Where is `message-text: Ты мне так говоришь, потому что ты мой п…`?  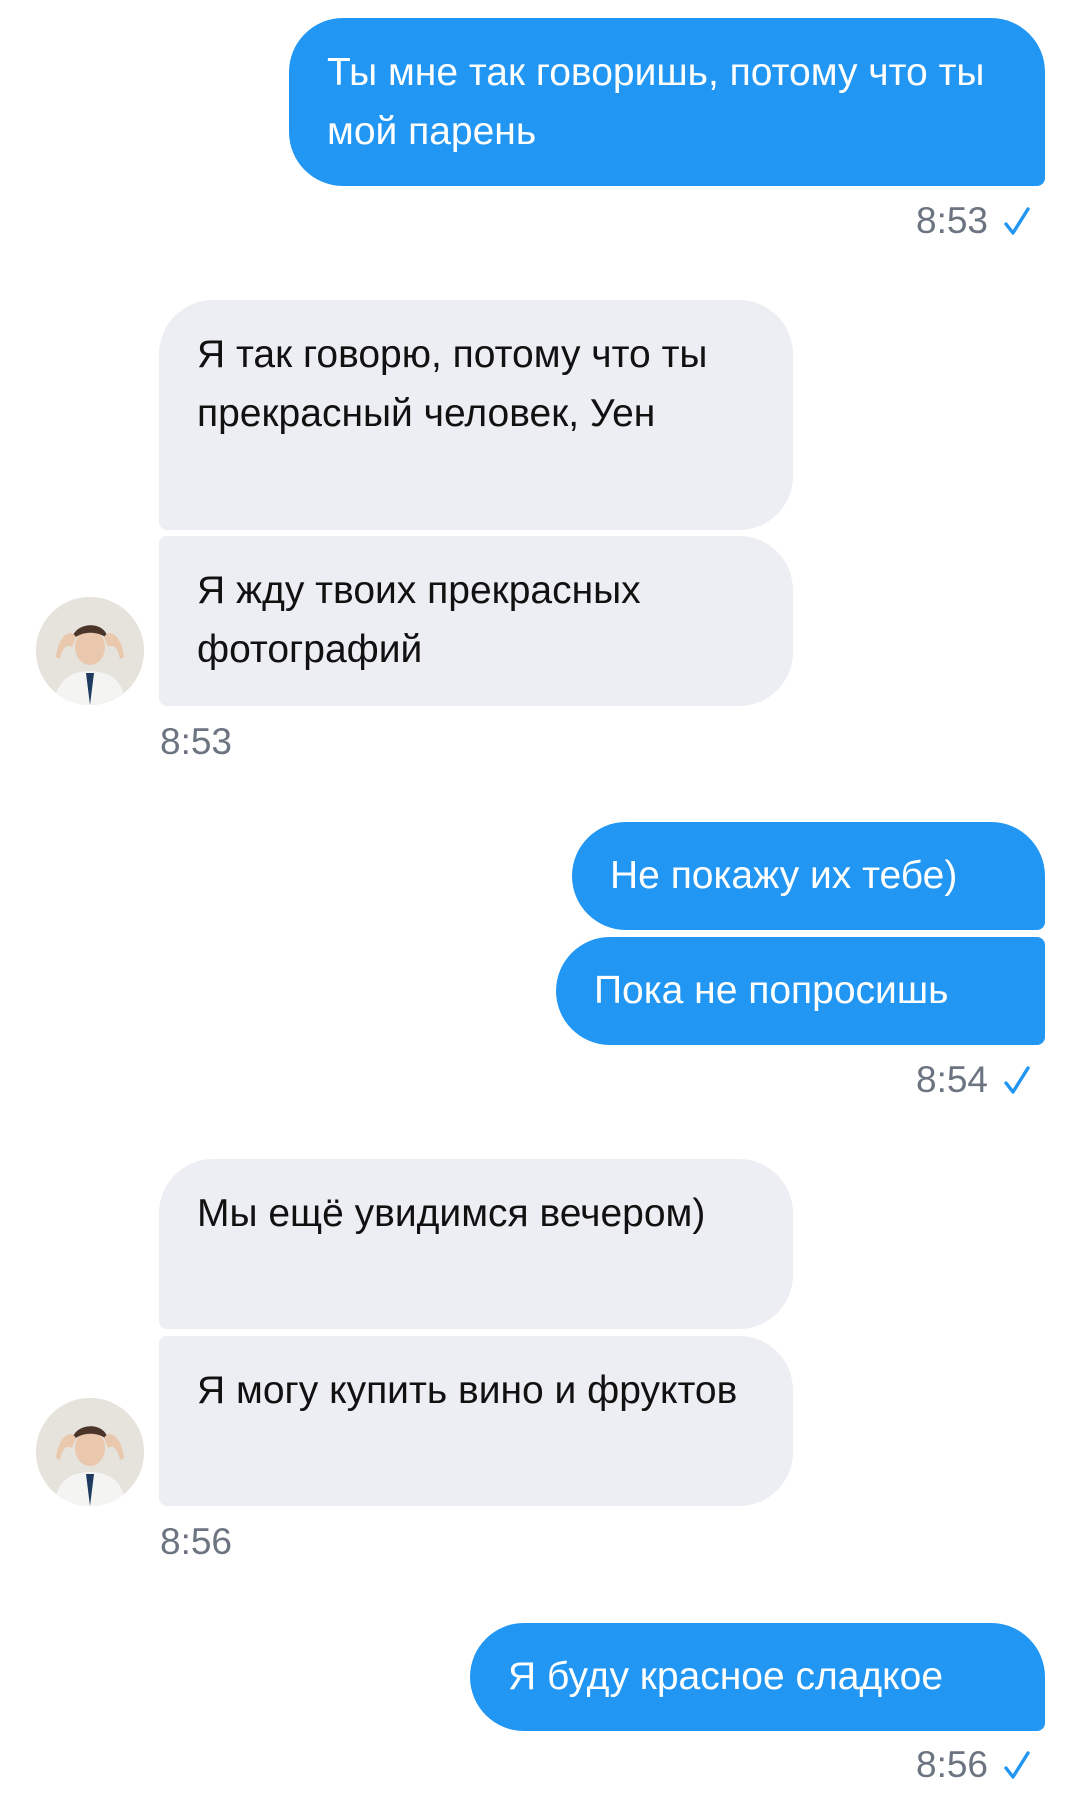 message-text: Ты мне так говоришь, потому что ты мой п… is located at coordinates (656, 102).